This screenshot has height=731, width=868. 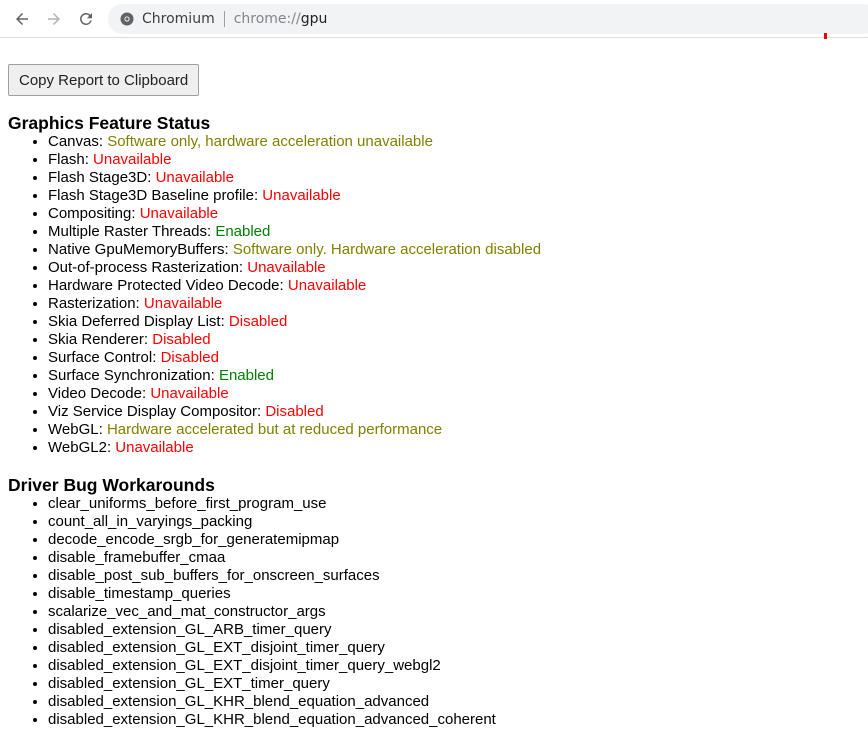 I want to click on feature-name: Multiple Raster Threads, so click(x=127, y=231).